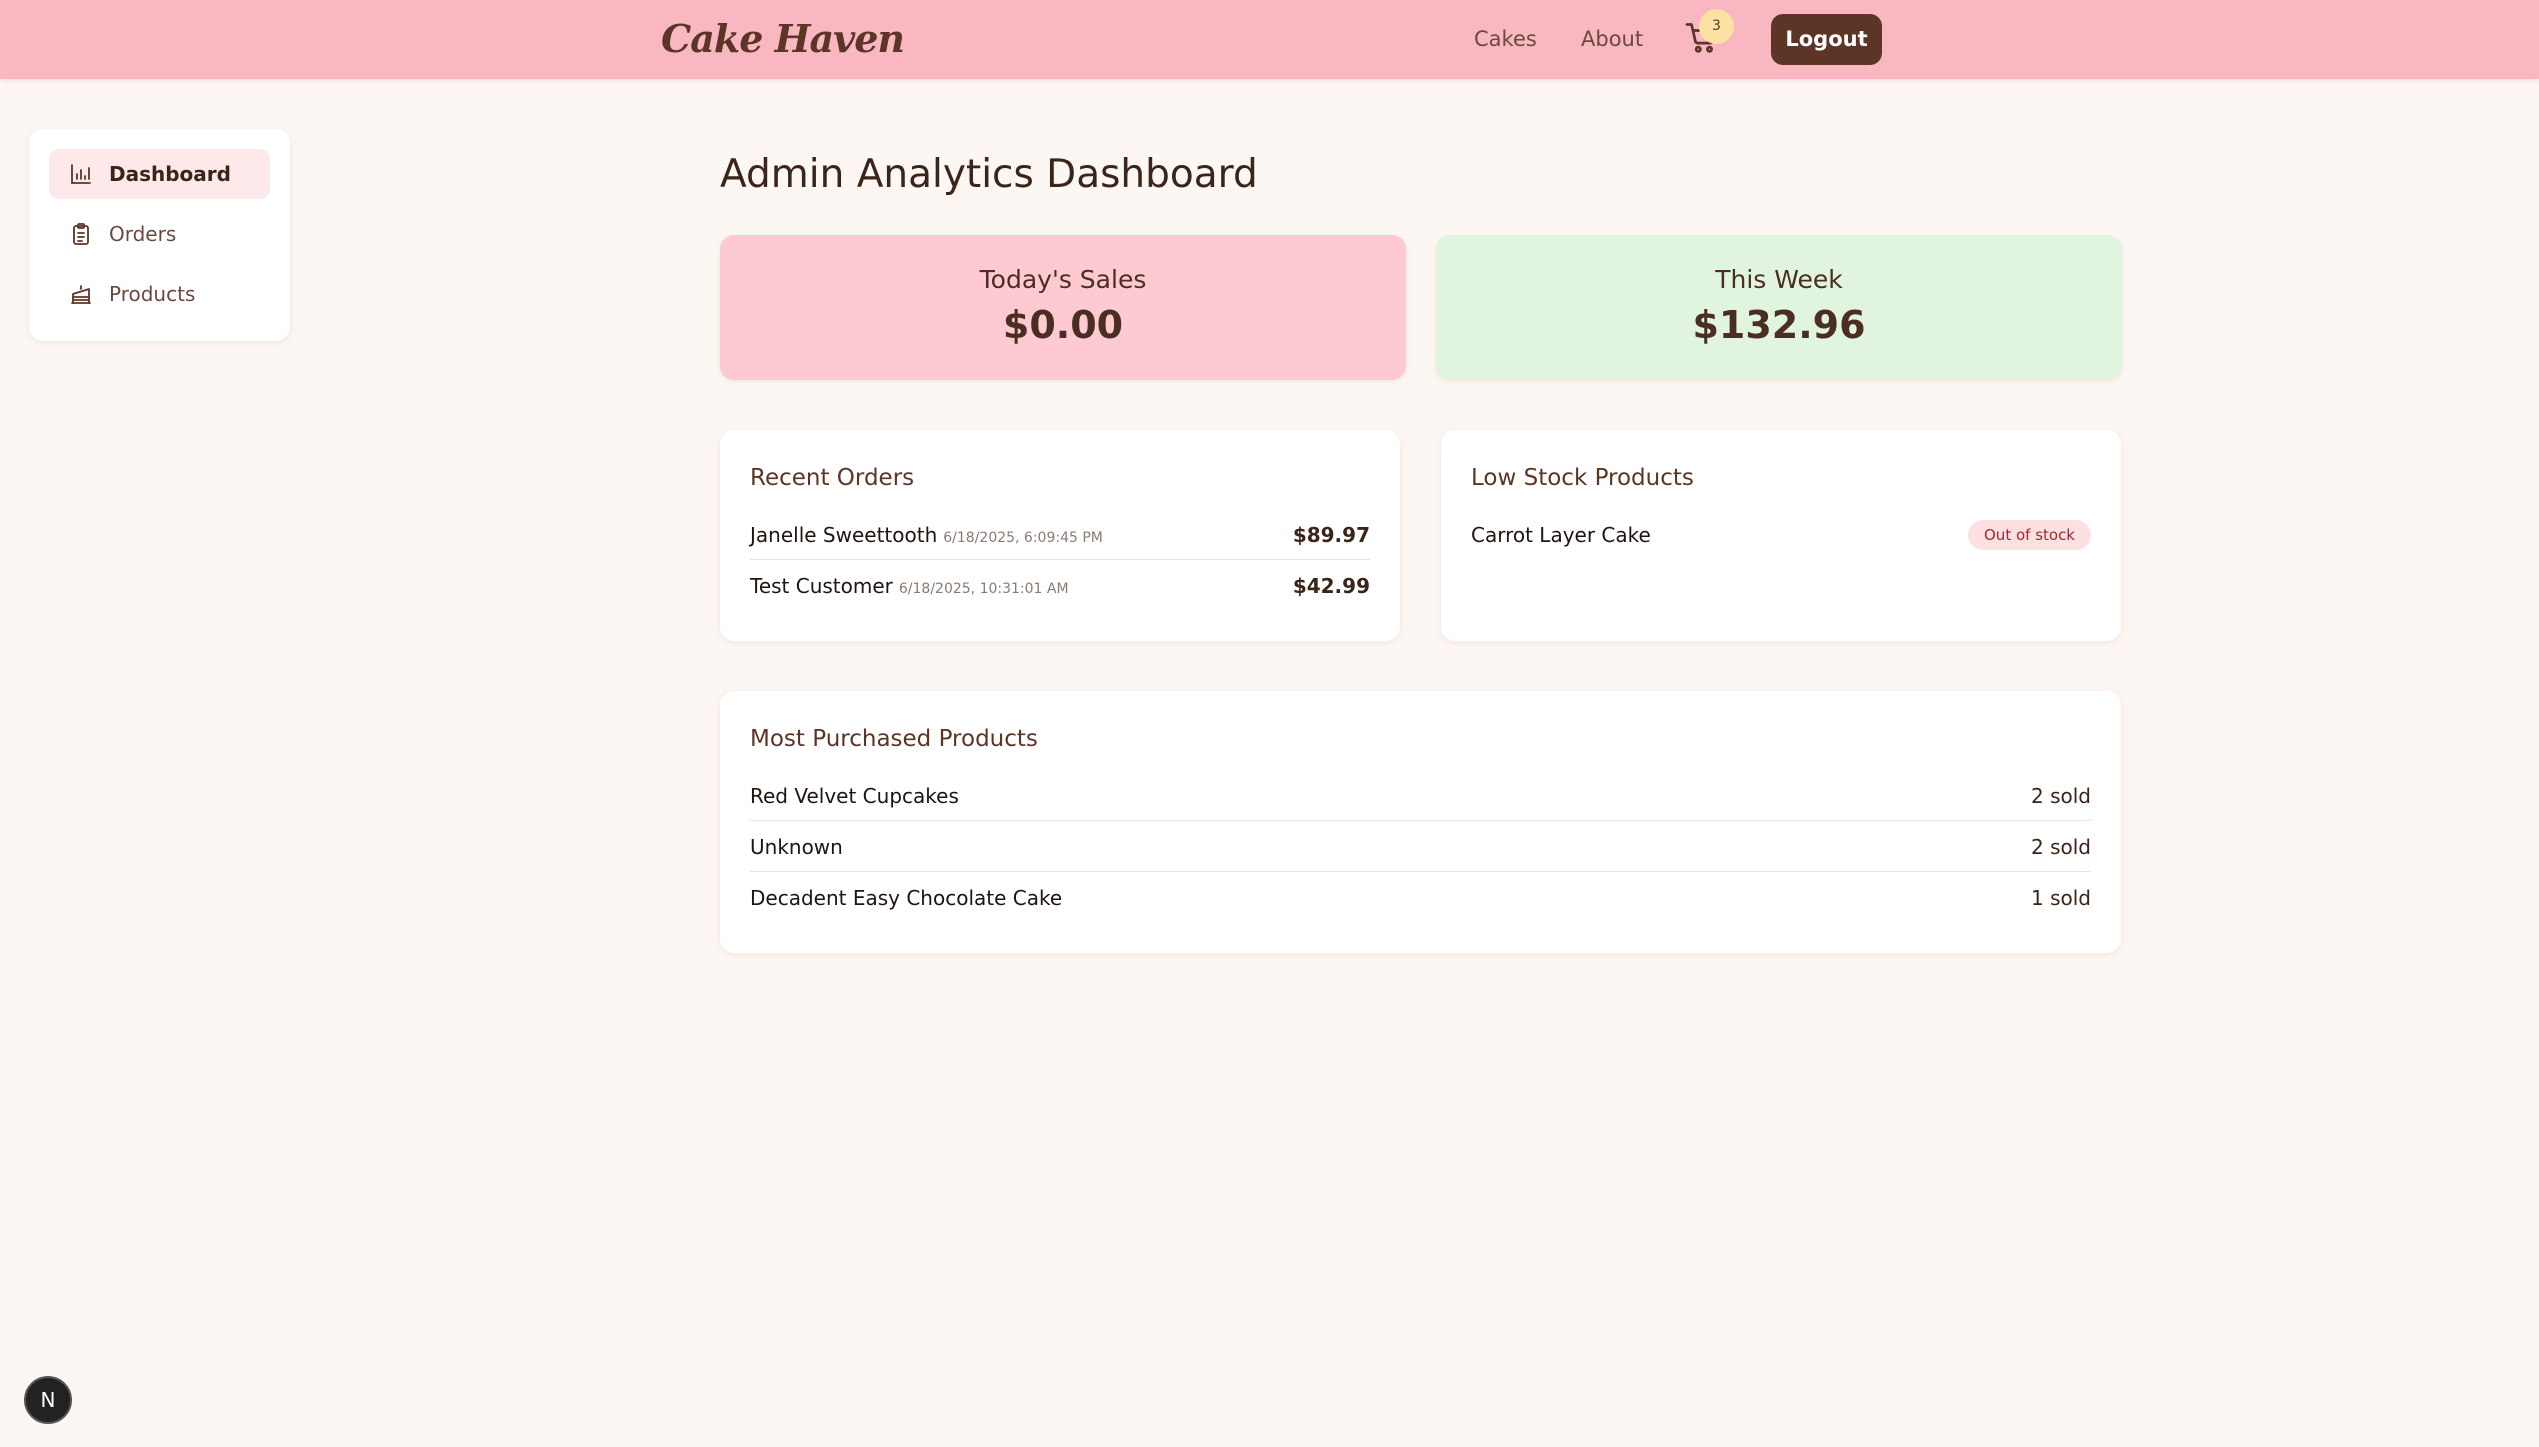 The image size is (2539, 1447). I want to click on product-row: Unknown 2 sold, so click(1420, 847).